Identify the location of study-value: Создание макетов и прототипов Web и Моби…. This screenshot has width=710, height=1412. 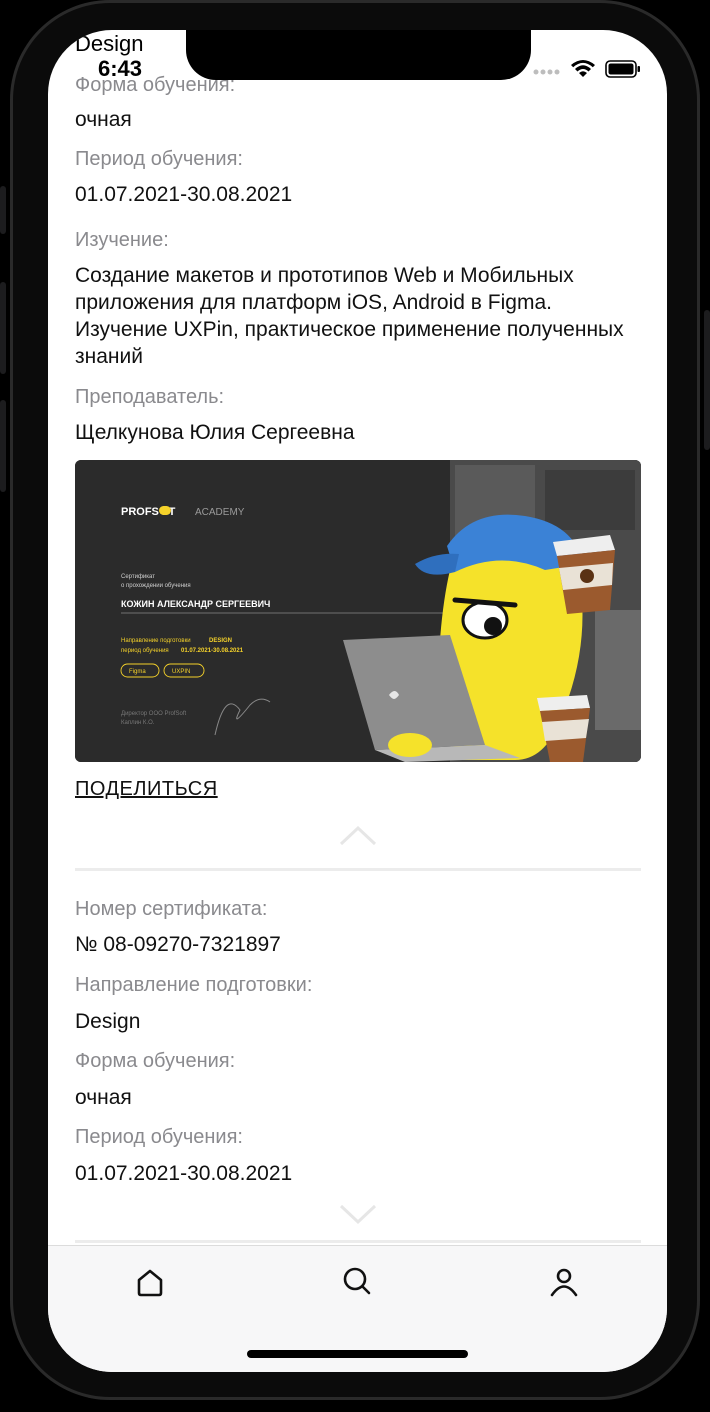
(349, 316).